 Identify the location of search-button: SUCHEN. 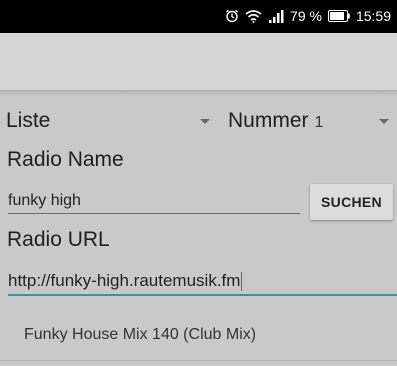
(351, 202).